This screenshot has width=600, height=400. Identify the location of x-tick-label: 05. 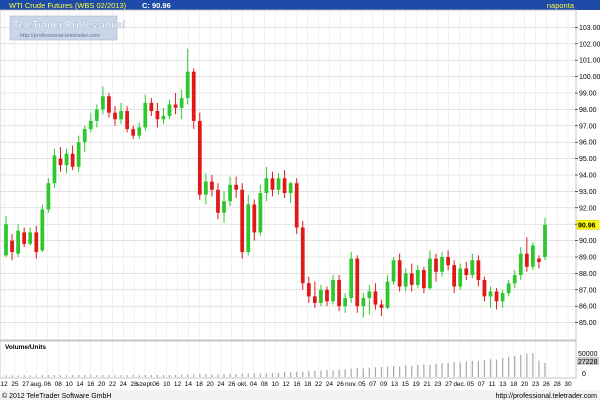
(362, 384).